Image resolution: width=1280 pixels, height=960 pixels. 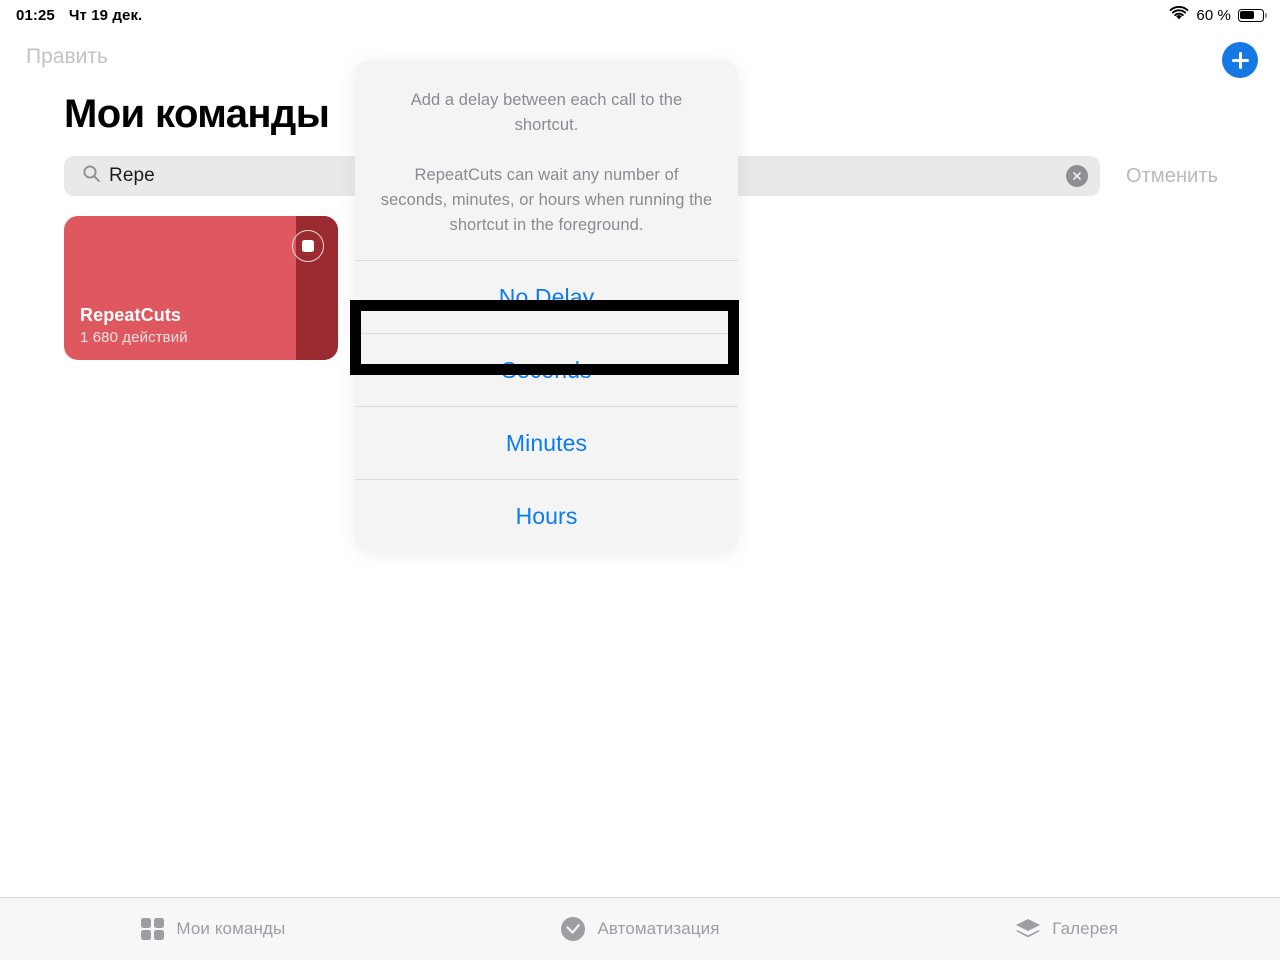 I want to click on shortcut-name: RepeatCuts, so click(x=131, y=315).